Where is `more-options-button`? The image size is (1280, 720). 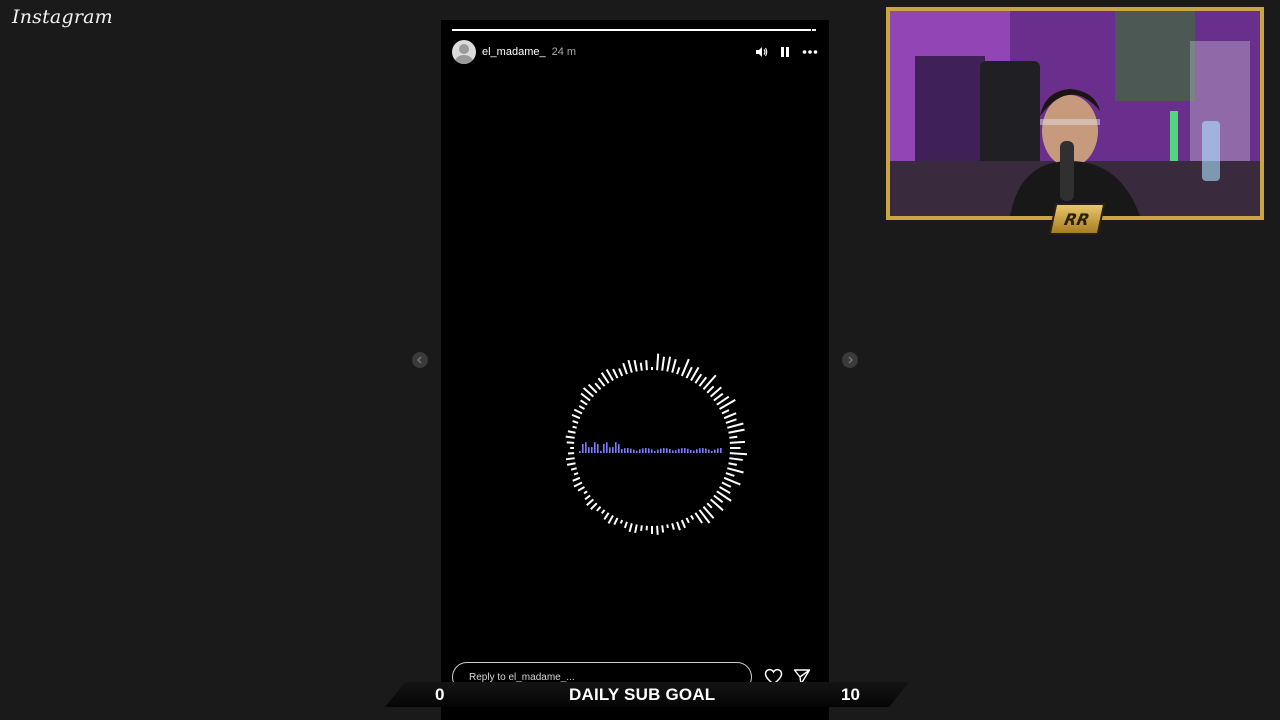 more-options-button is located at coordinates (810, 52).